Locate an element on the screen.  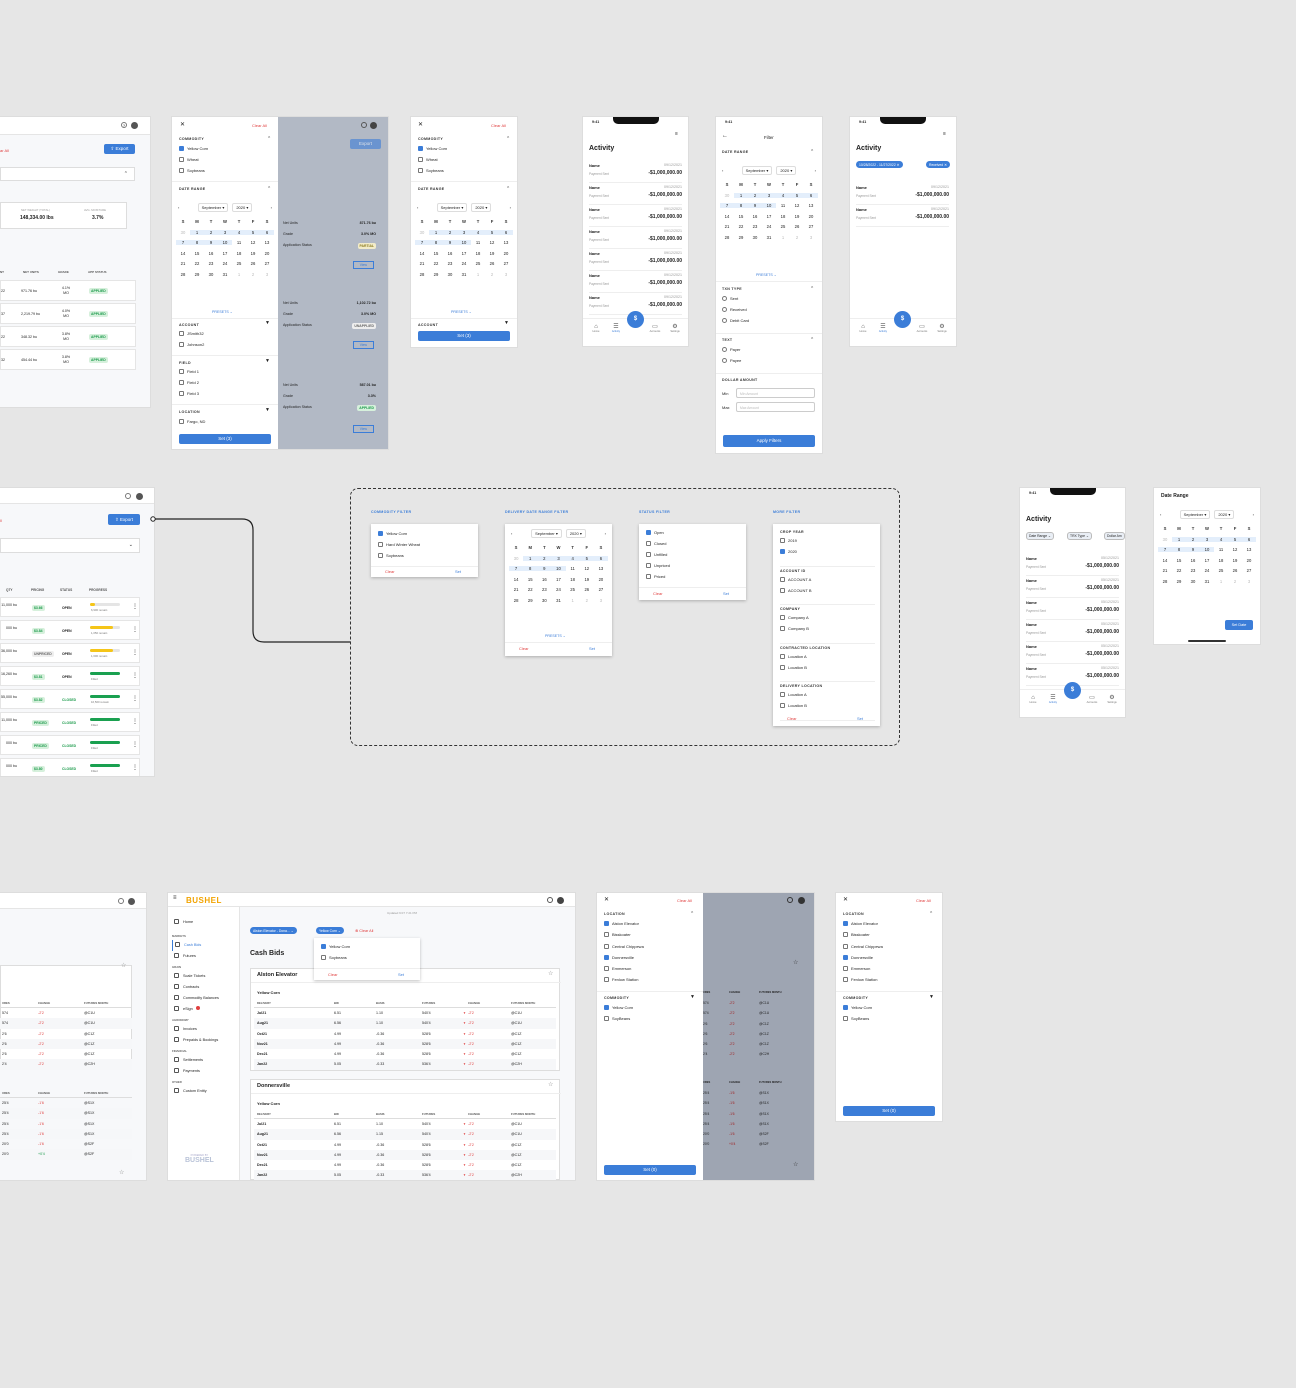
year-select: 2020 ▾ is located at coordinates (242, 207).